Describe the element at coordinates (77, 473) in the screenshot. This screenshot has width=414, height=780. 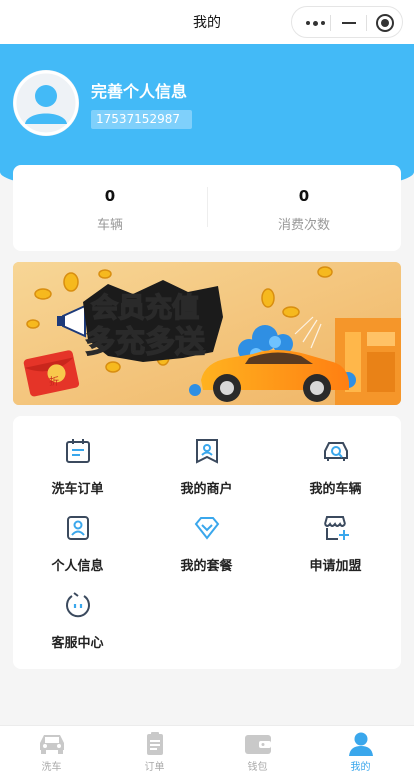
I see `menu-item-wash-orders: 洗车订单` at that location.